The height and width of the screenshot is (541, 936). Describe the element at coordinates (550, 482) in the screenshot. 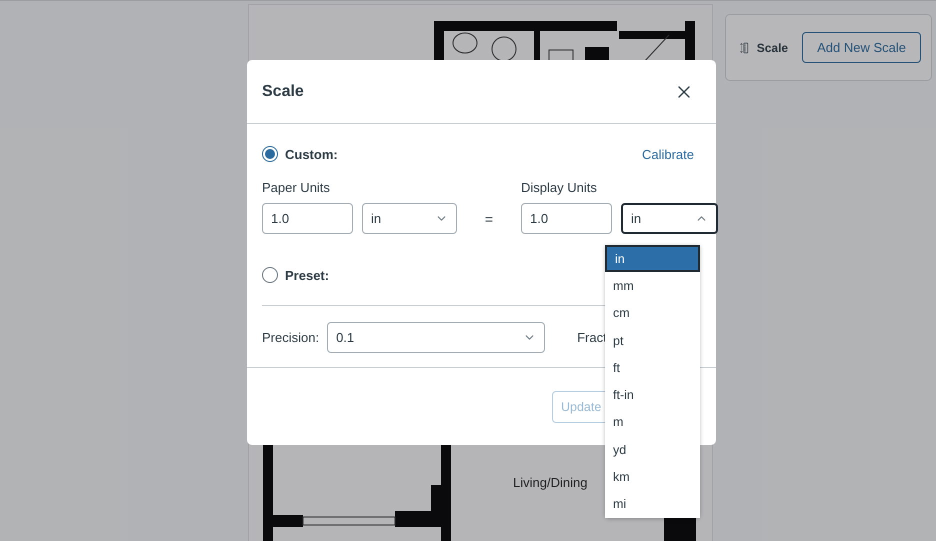

I see `room-label: Living/Dining` at that location.